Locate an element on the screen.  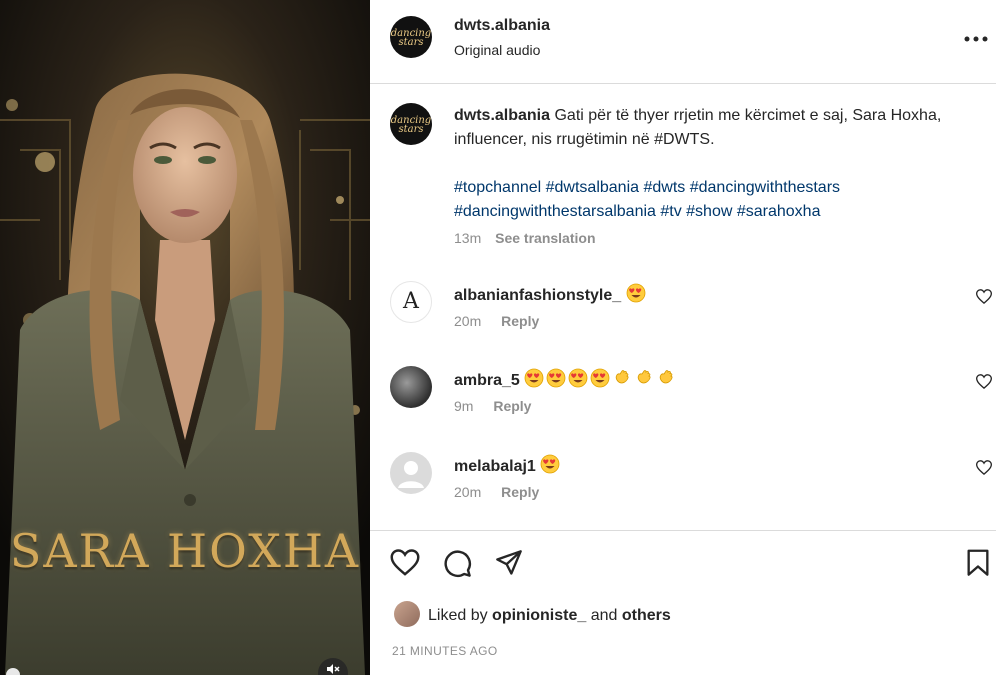
comment-avatar: A is located at coordinates (411, 302).